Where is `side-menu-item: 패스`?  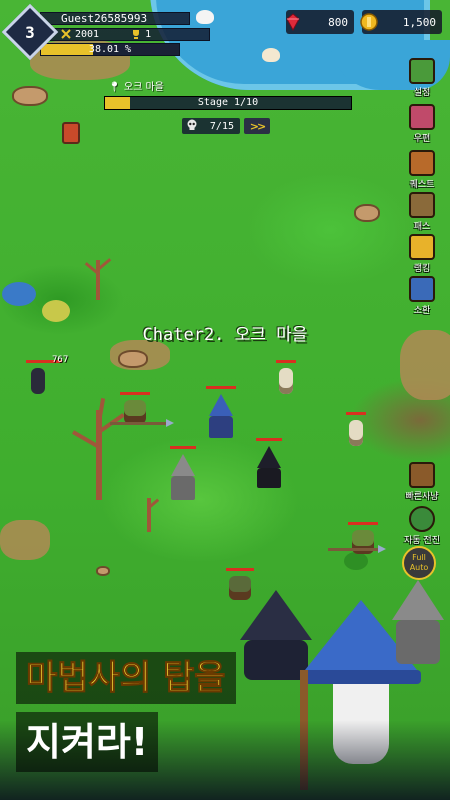
side-menu-item: 패스 is located at coordinates (422, 212).